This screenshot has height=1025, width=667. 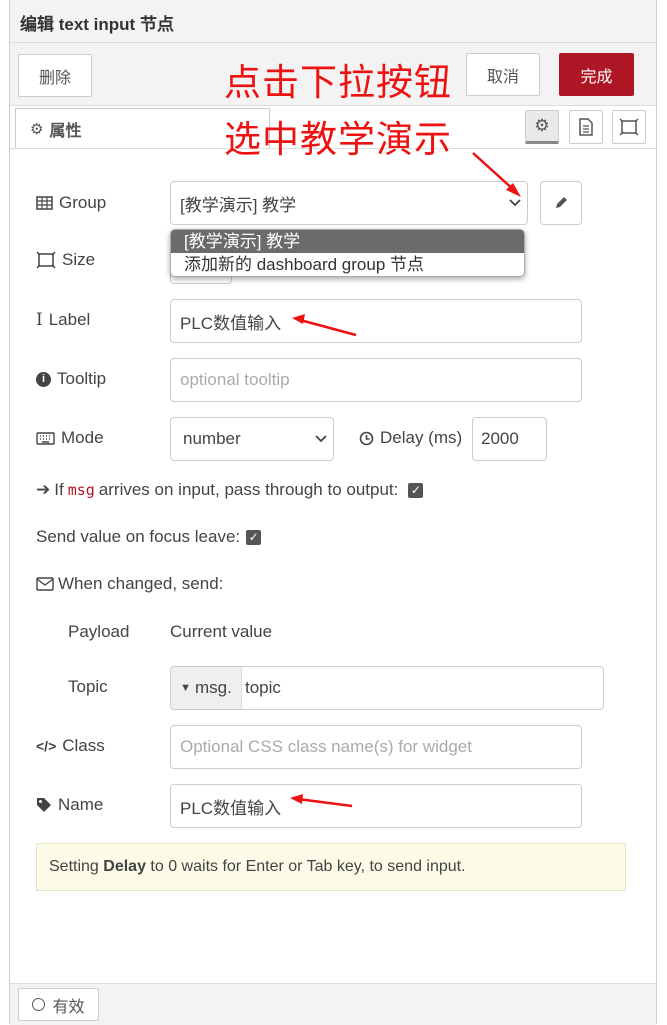 What do you see at coordinates (39, 1004) in the screenshot?
I see `circle-icon` at bounding box center [39, 1004].